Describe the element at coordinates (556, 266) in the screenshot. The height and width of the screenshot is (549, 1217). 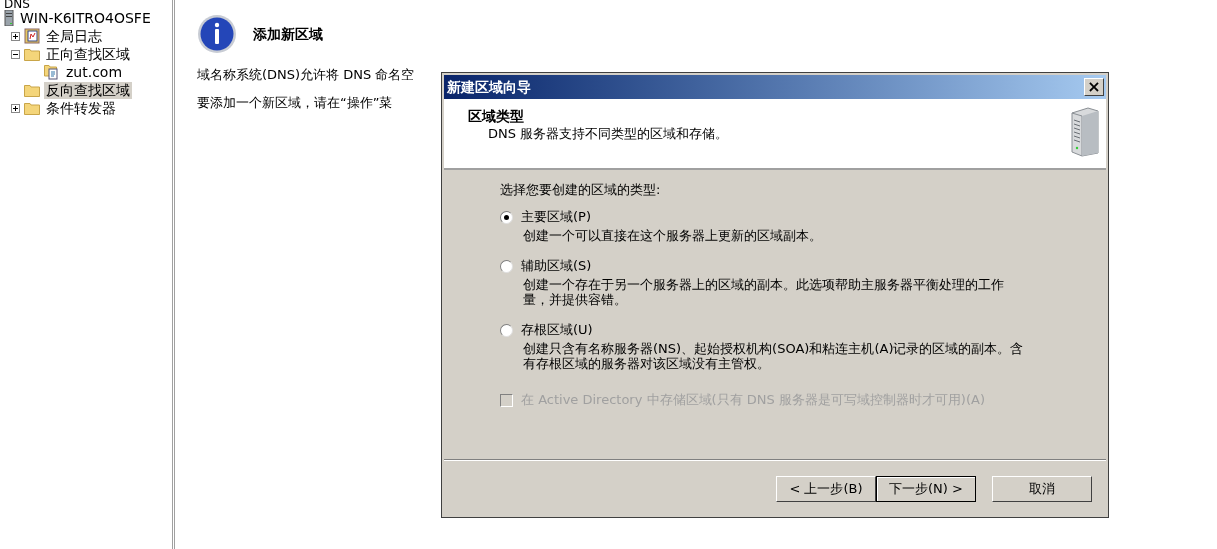
I see `radio-label: 辅助区域(S)` at that location.